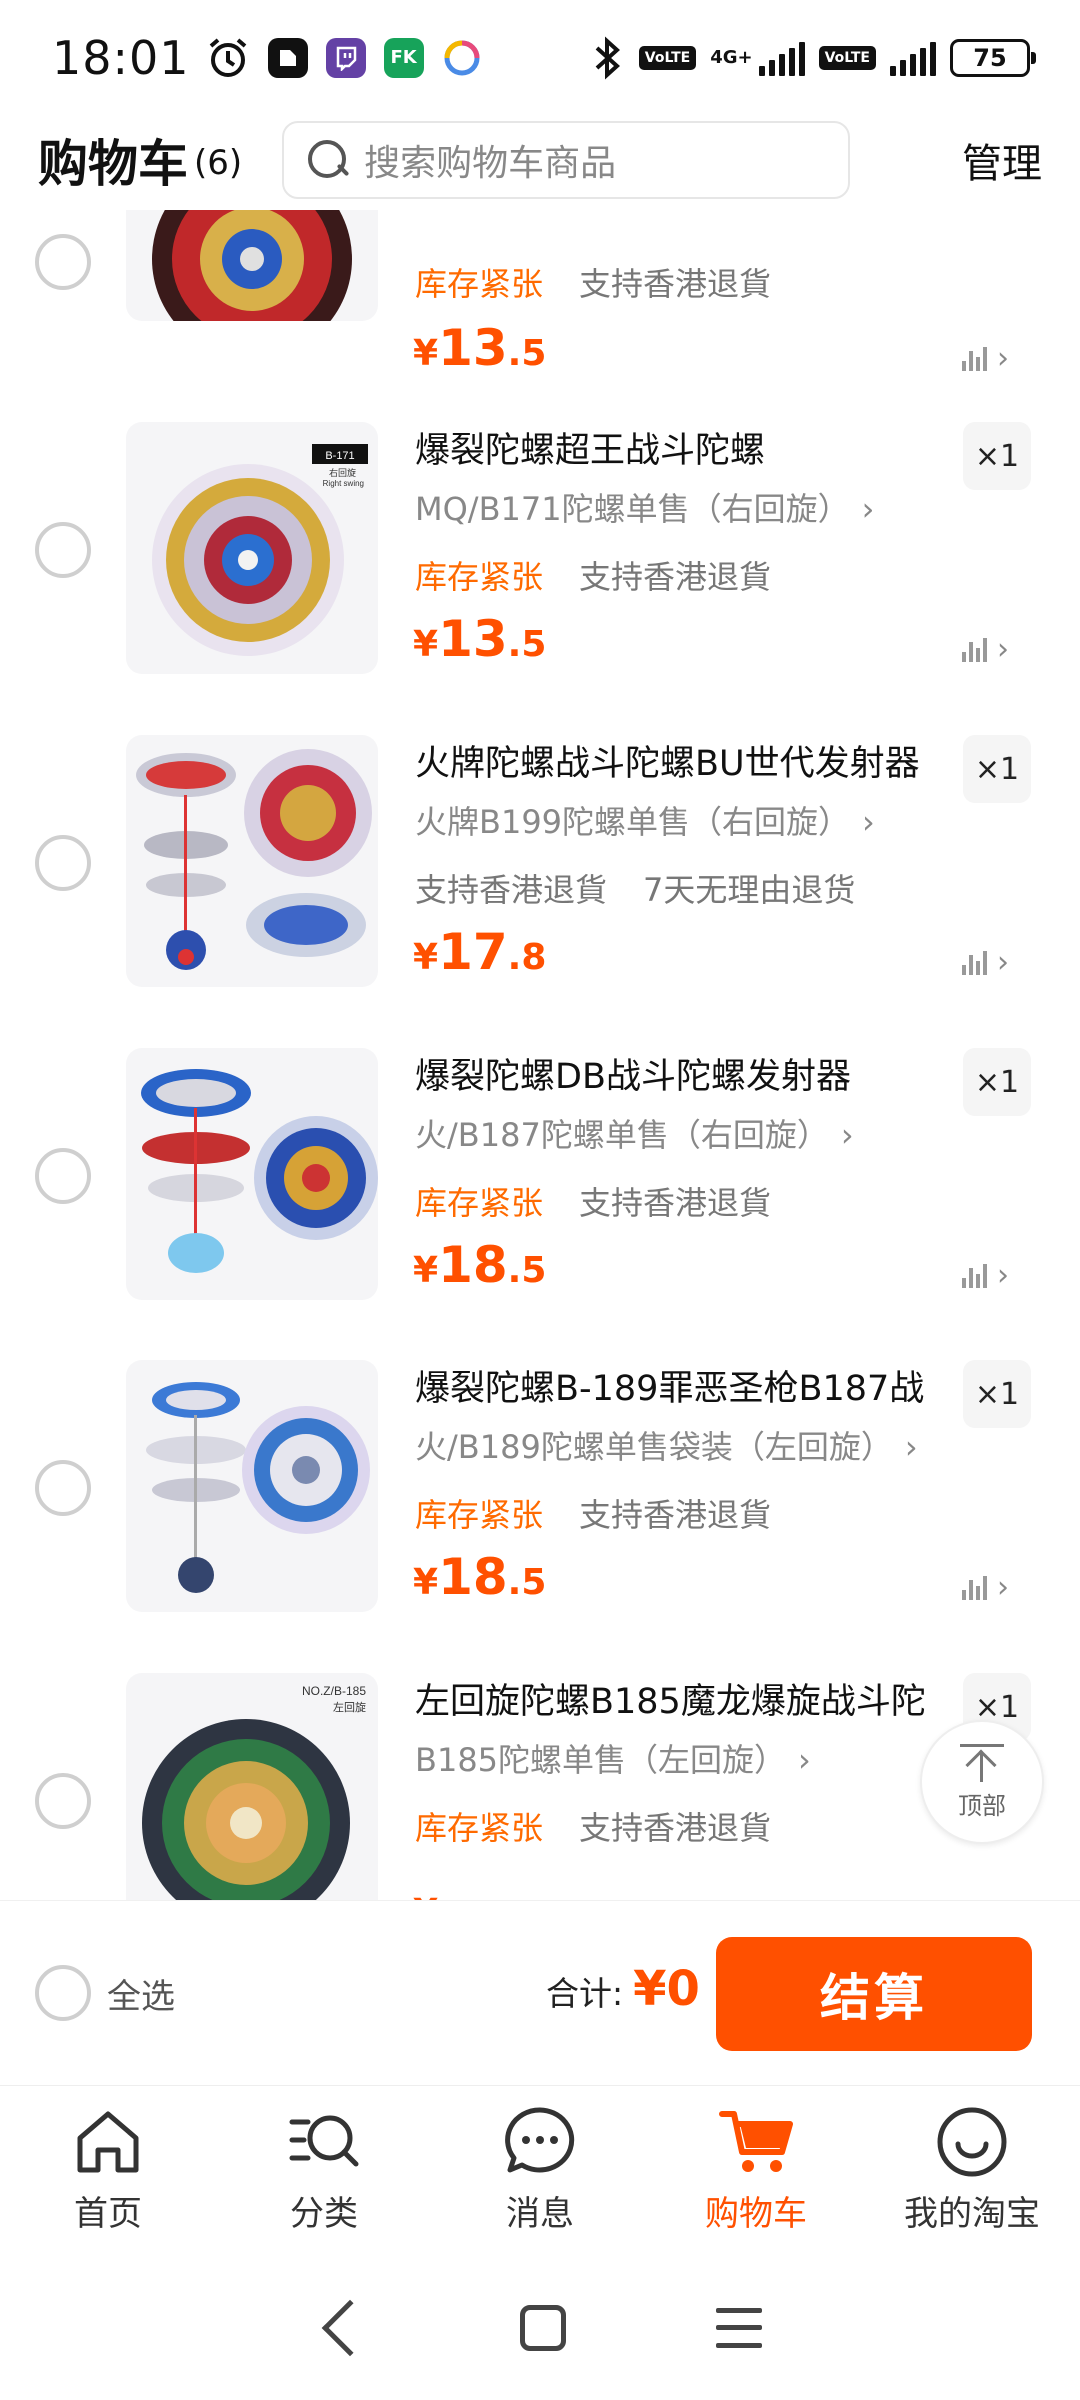 The image size is (1080, 2400). What do you see at coordinates (543, 2327) in the screenshot?
I see `home-square-icon` at bounding box center [543, 2327].